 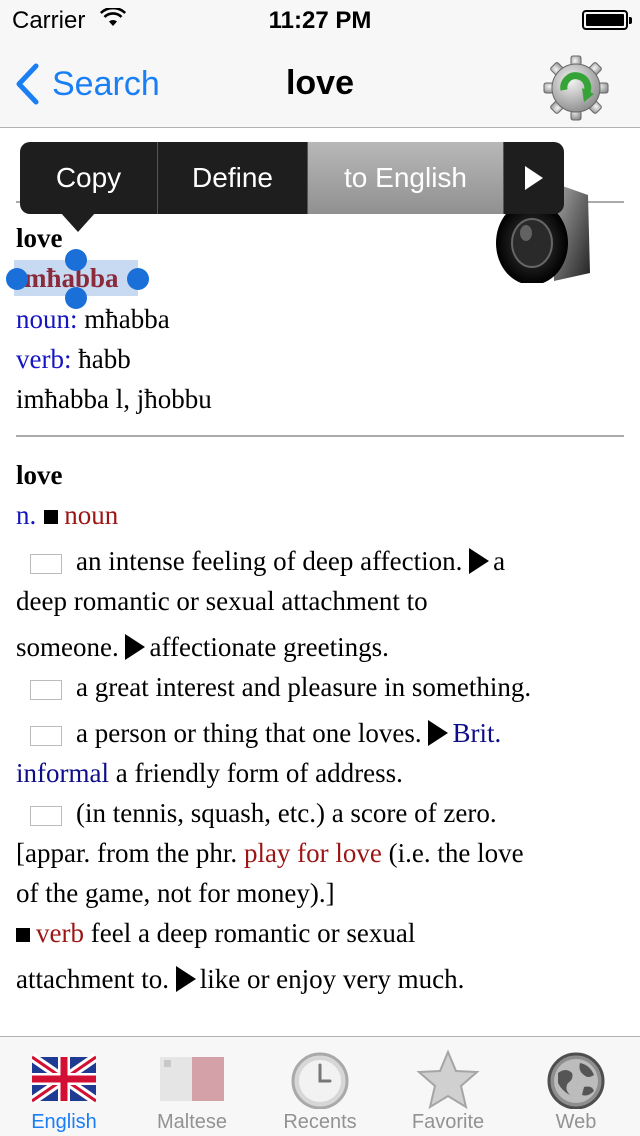 What do you see at coordinates (114, 399) in the screenshot?
I see `extra-forms: imħabba l, jħobbu` at bounding box center [114, 399].